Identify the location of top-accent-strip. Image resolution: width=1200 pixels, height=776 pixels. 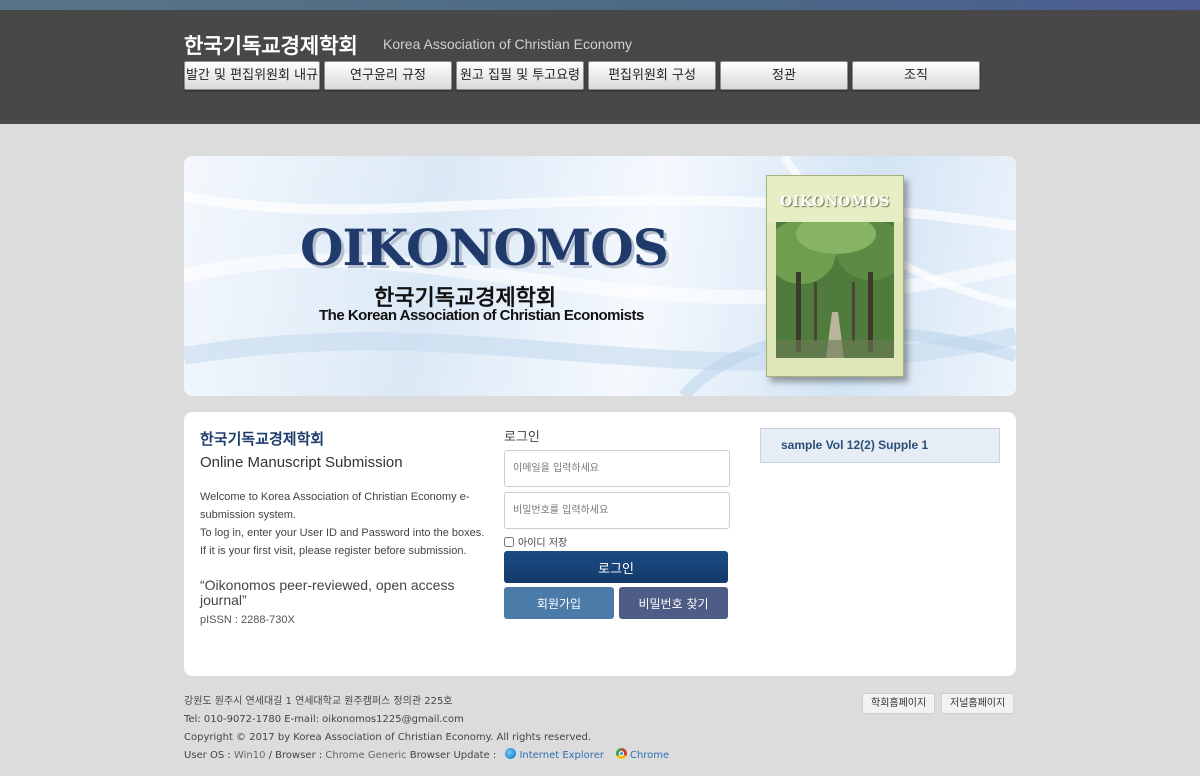
(600, 5).